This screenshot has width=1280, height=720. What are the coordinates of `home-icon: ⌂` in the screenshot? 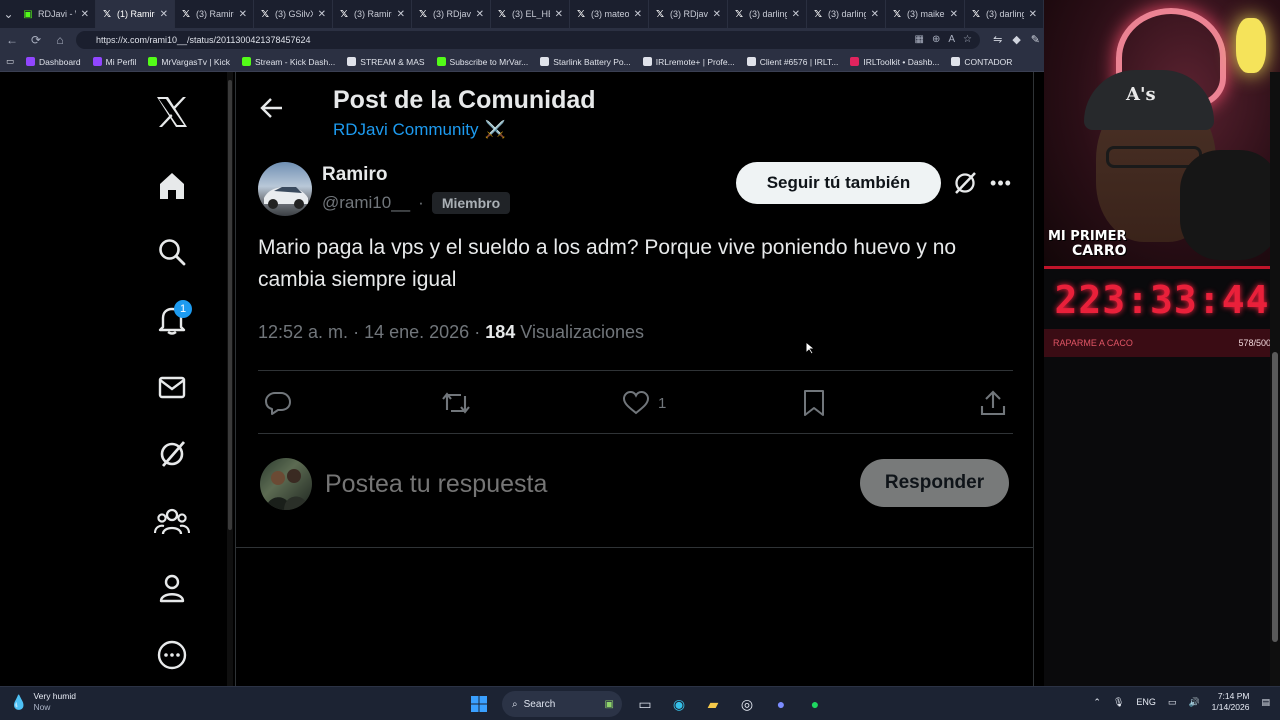 It's located at (60, 40).